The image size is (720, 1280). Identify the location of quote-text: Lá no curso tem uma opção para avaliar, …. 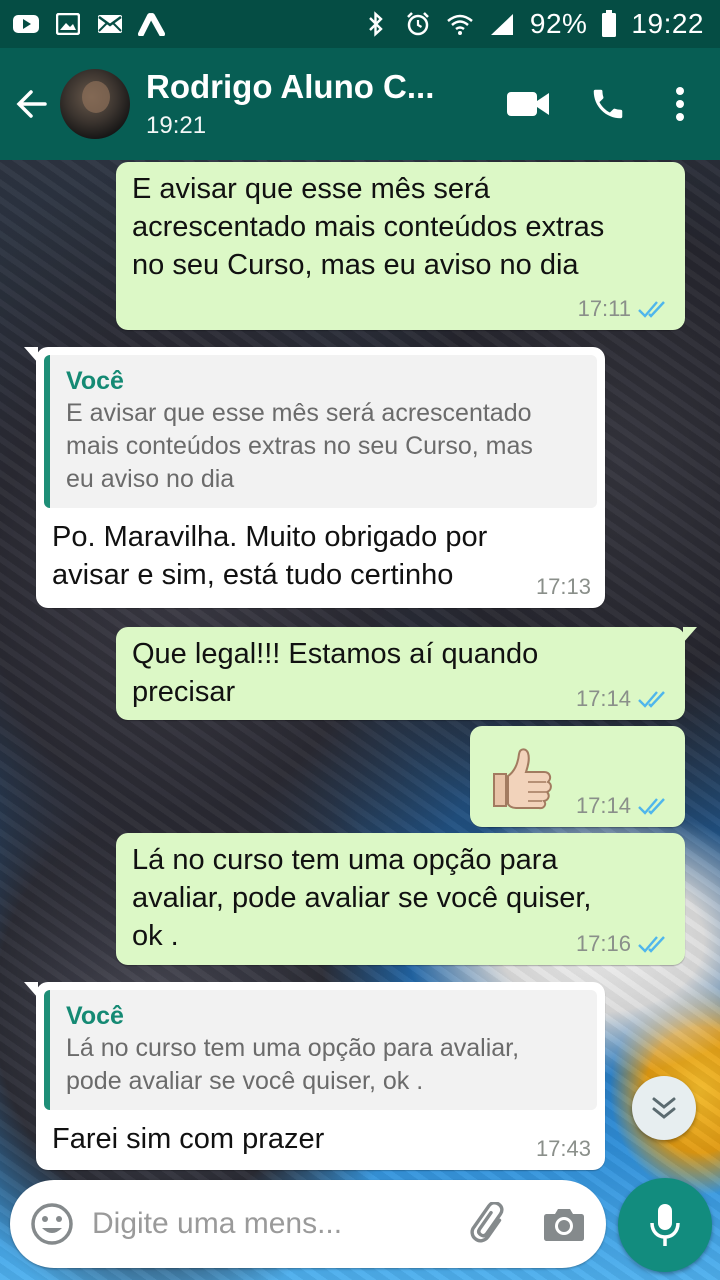
(293, 1064).